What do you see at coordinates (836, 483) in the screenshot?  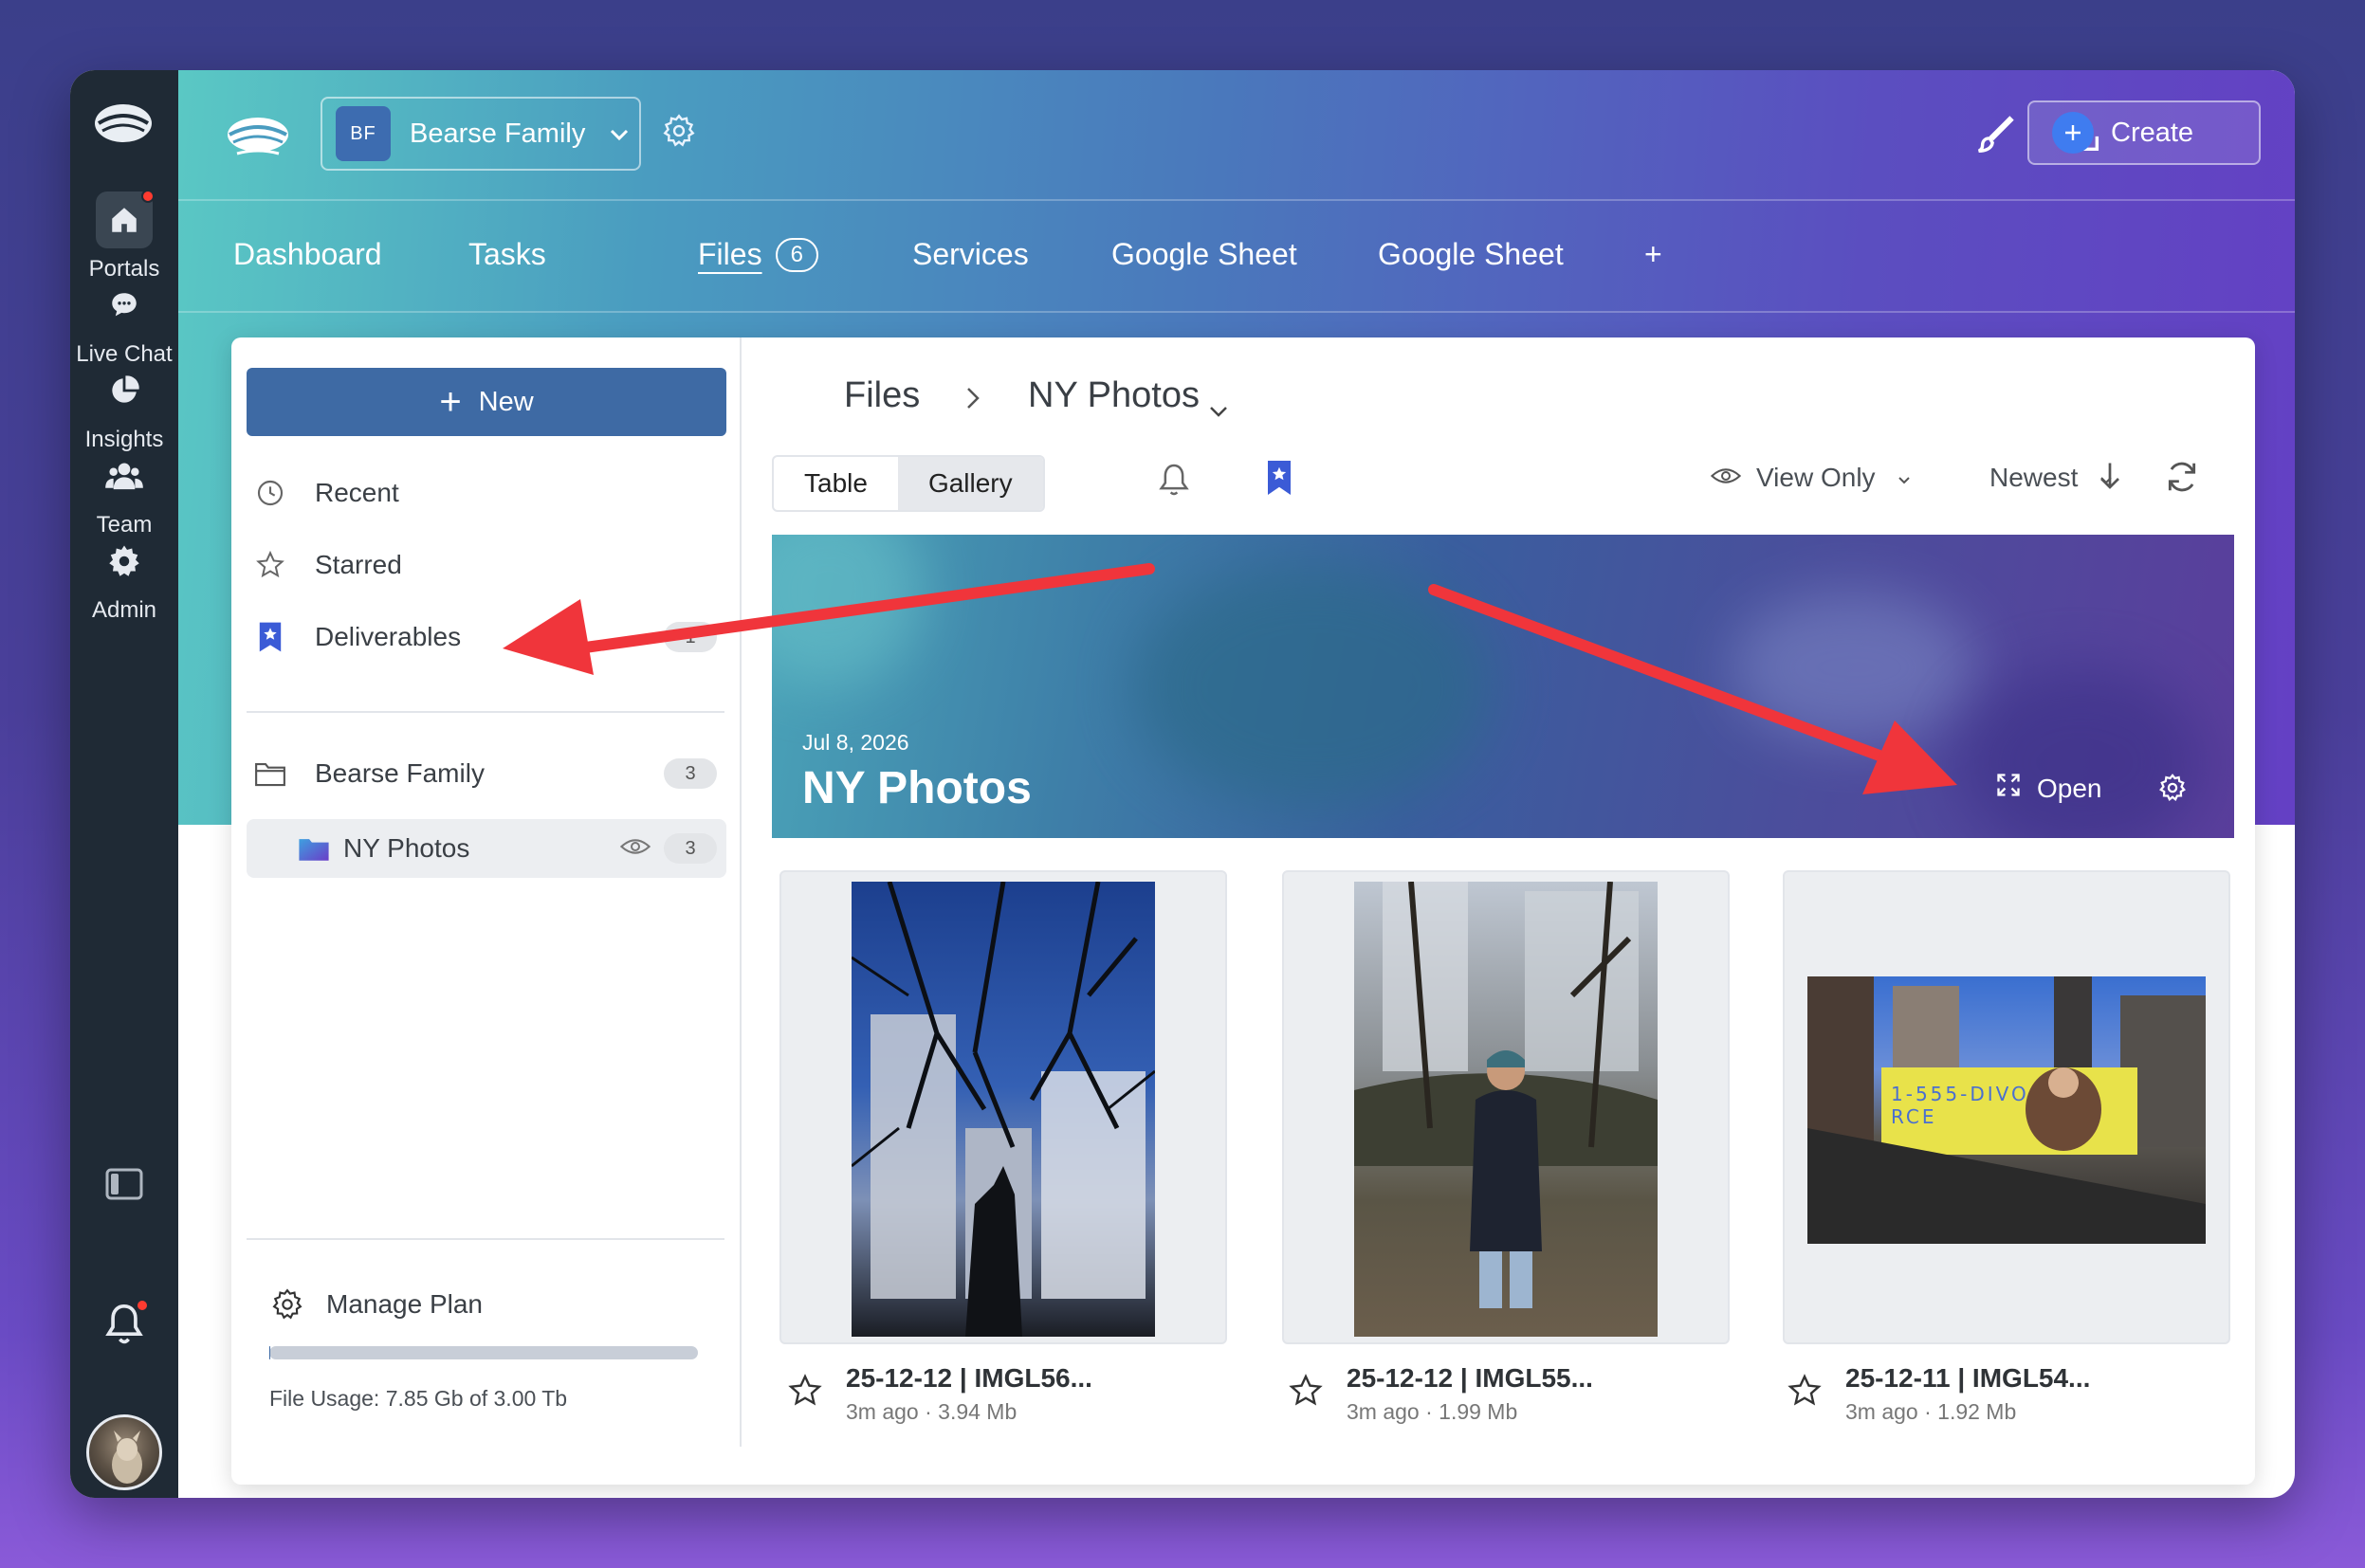 I see `view-table-tab: Table` at bounding box center [836, 483].